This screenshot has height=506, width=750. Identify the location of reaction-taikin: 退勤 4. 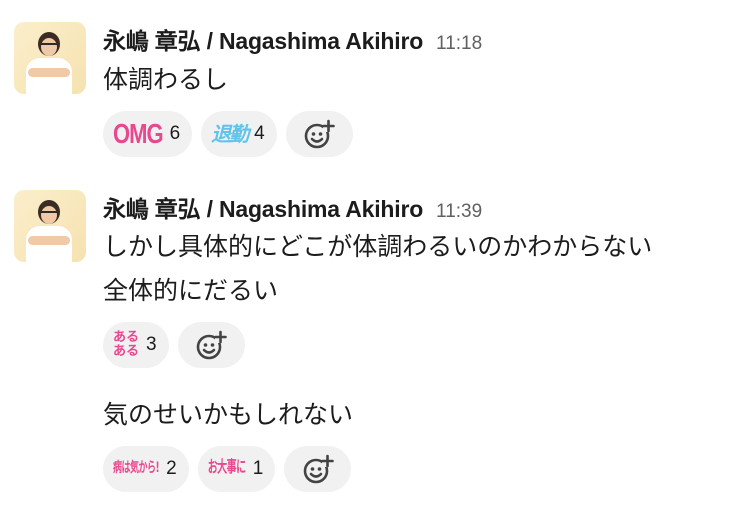
(239, 134).